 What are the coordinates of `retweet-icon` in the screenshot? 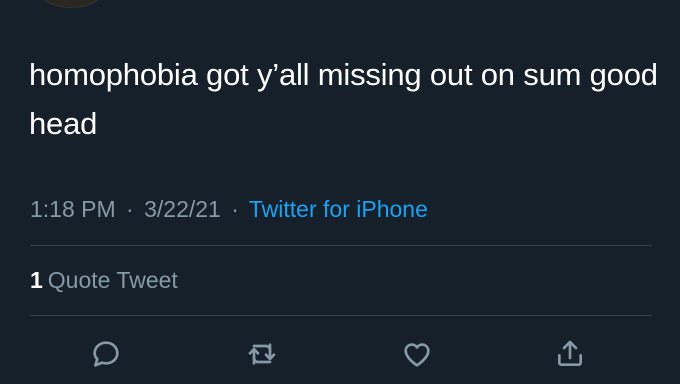 It's located at (262, 354).